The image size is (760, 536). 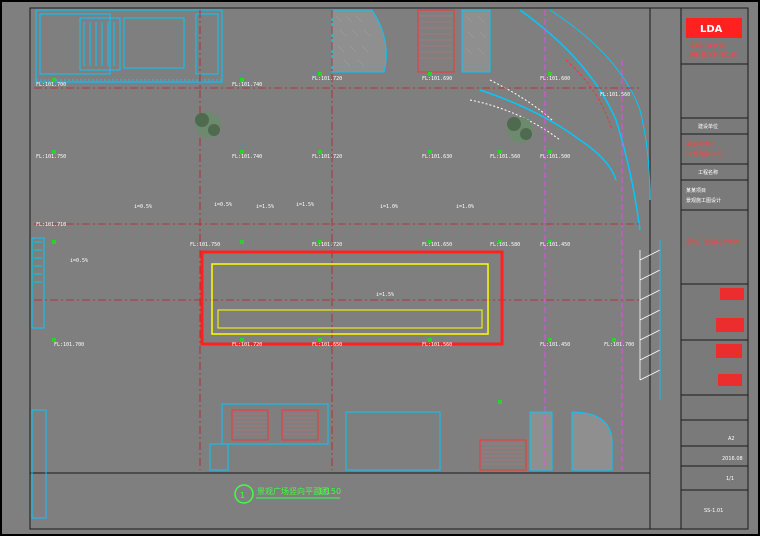 What do you see at coordinates (287, 494) in the screenshot?
I see `drawing-title-block: 1 景观广场竖向平面图 1/150` at bounding box center [287, 494].